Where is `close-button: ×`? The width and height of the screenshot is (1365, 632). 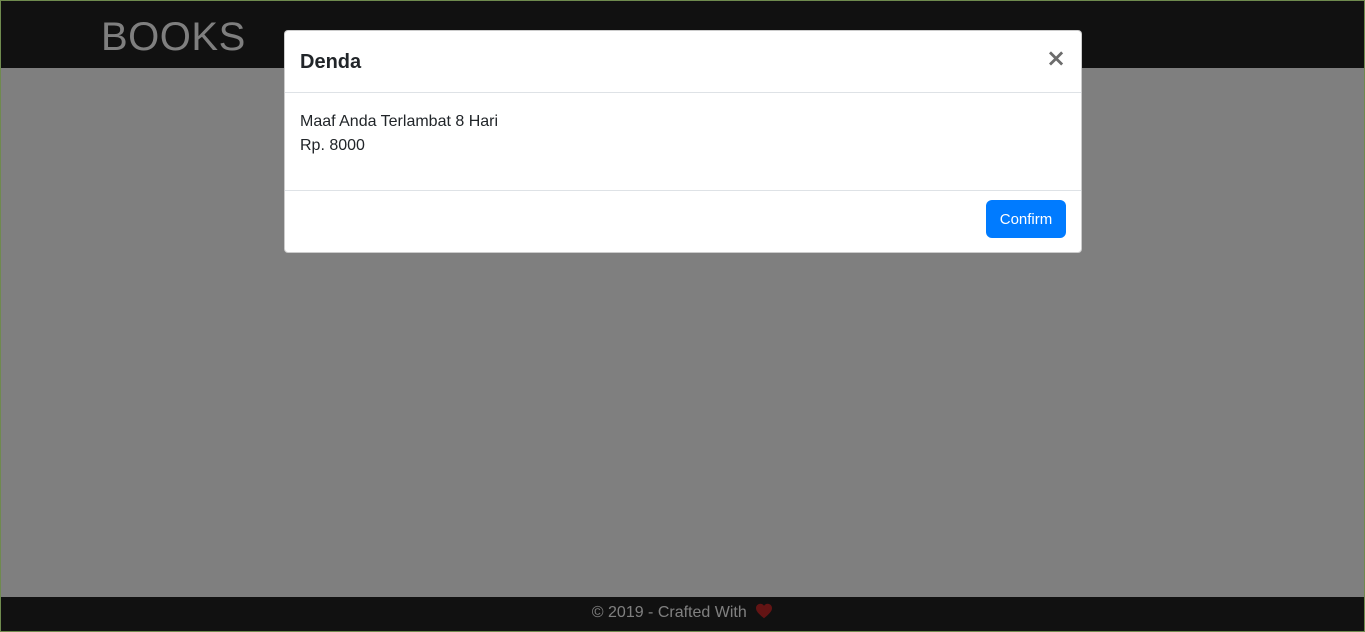
close-button: × is located at coordinates (1056, 58).